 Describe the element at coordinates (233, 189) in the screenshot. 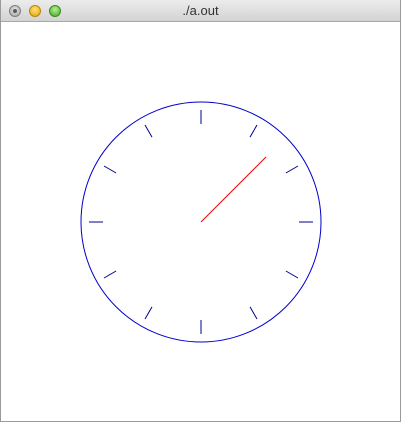

I see `clock-hand` at that location.